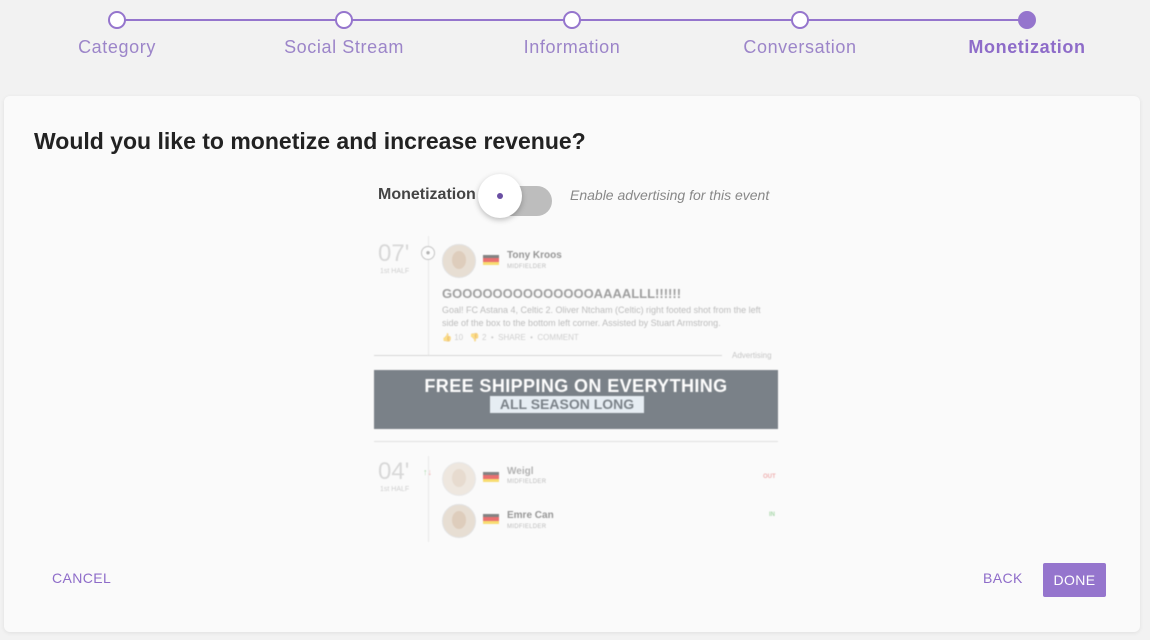 The height and width of the screenshot is (640, 1150). I want to click on step-dot-monetization, so click(1027, 20).